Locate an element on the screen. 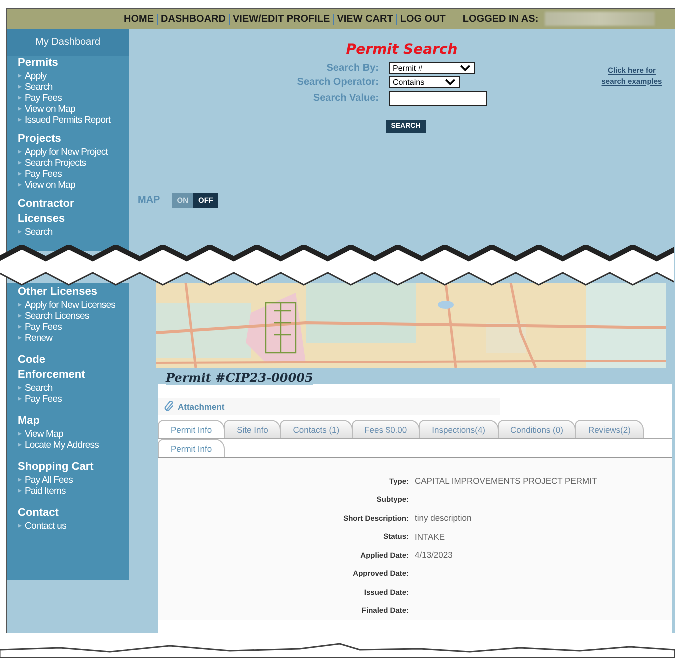 The image size is (675, 658). map-label: MAP is located at coordinates (149, 200).